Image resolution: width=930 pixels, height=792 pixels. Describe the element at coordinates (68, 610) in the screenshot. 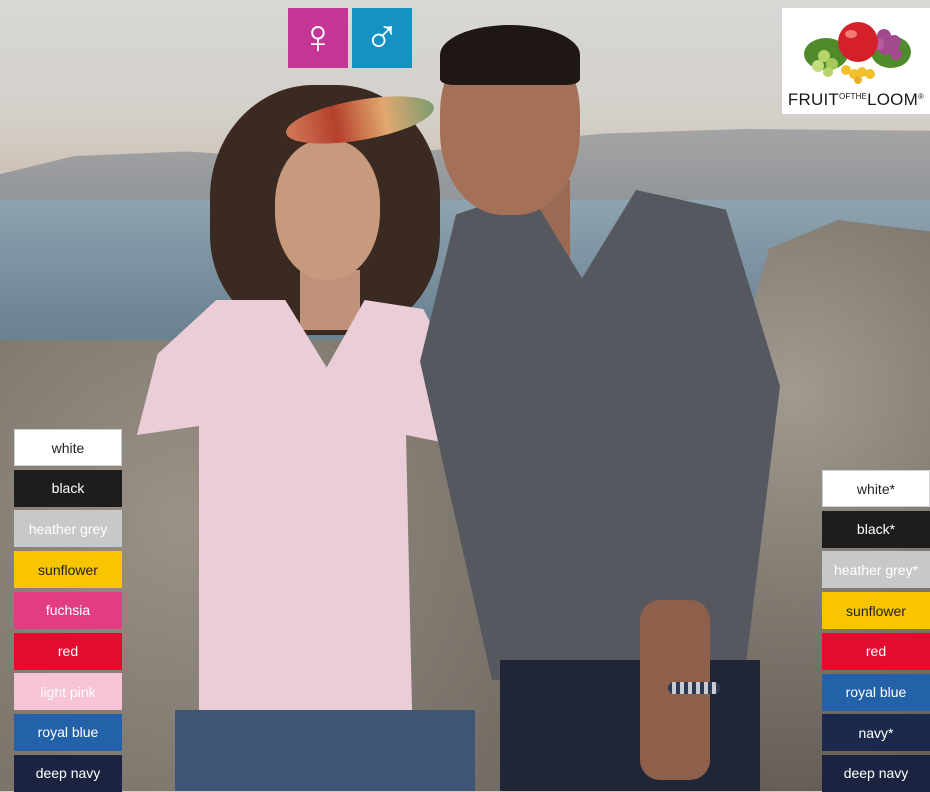

I see `color-swatch-fuchsia: fuchsia` at that location.